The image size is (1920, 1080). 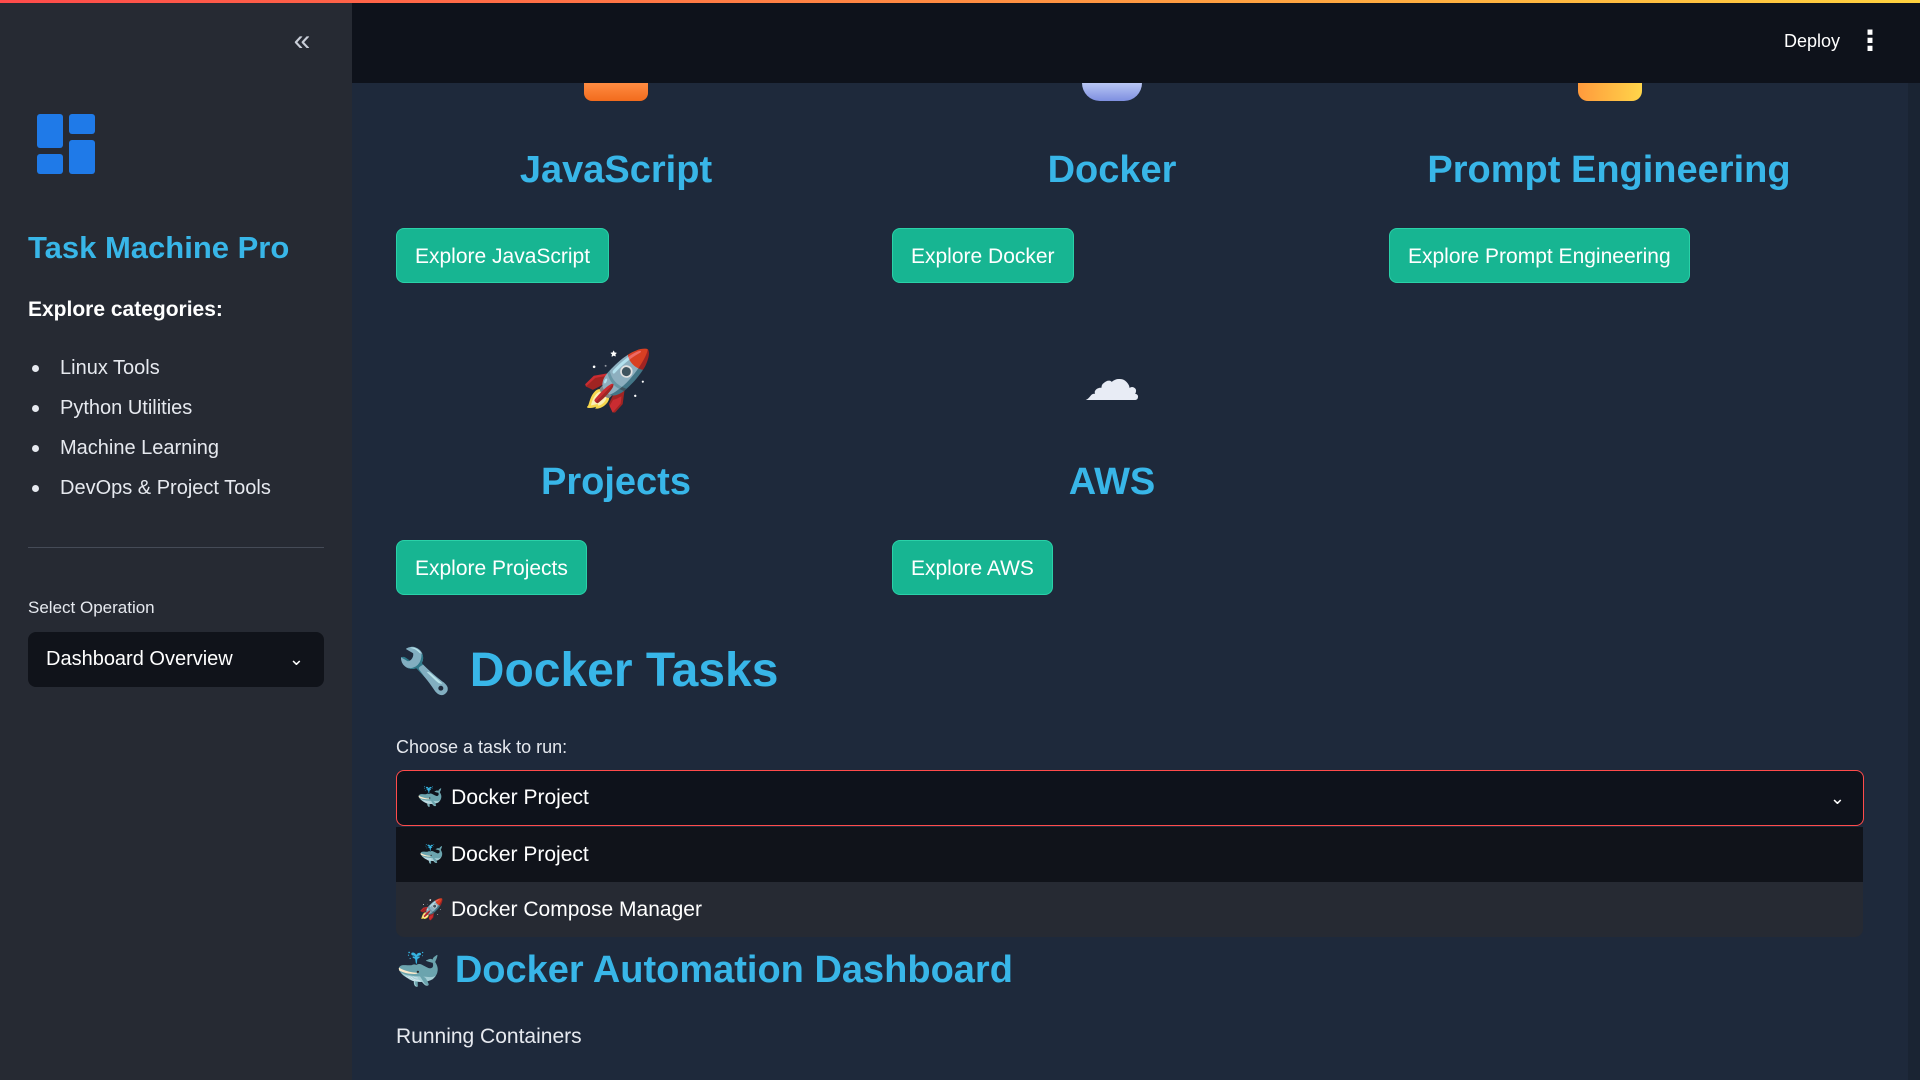 I want to click on task-select: 🐳 Docker Project ⌄, so click(x=1130, y=798).